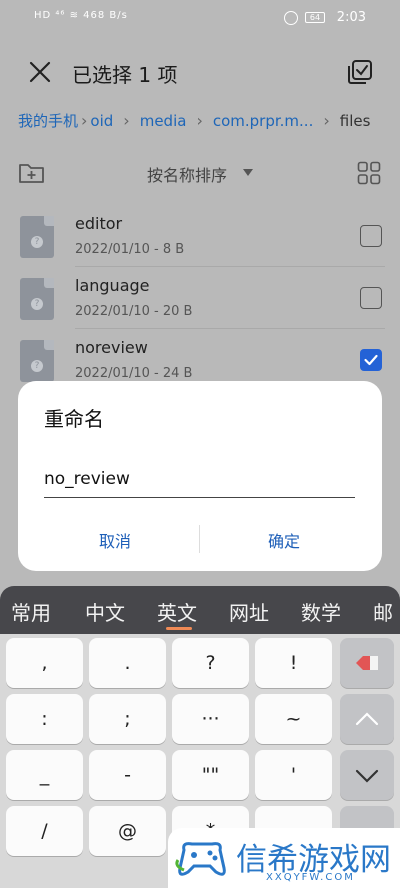 The width and height of the screenshot is (400, 888). What do you see at coordinates (194, 122) in the screenshot?
I see `breadcrumb: 我的手机 › oid › media › com.prpr.m... › files` at bounding box center [194, 122].